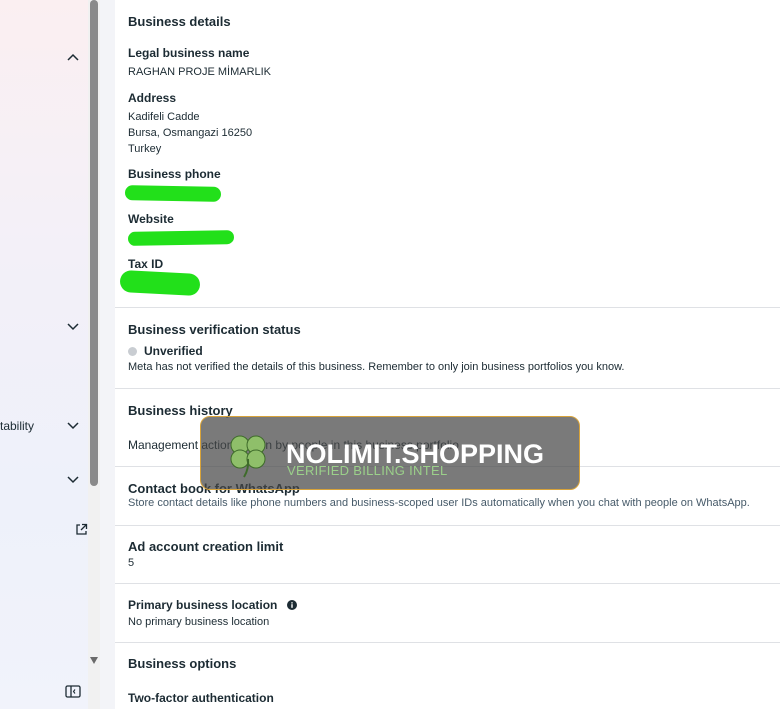 The width and height of the screenshot is (780, 709). Describe the element at coordinates (206, 546) in the screenshot. I see `section-title-ad-limit: Ad account creation limit` at that location.